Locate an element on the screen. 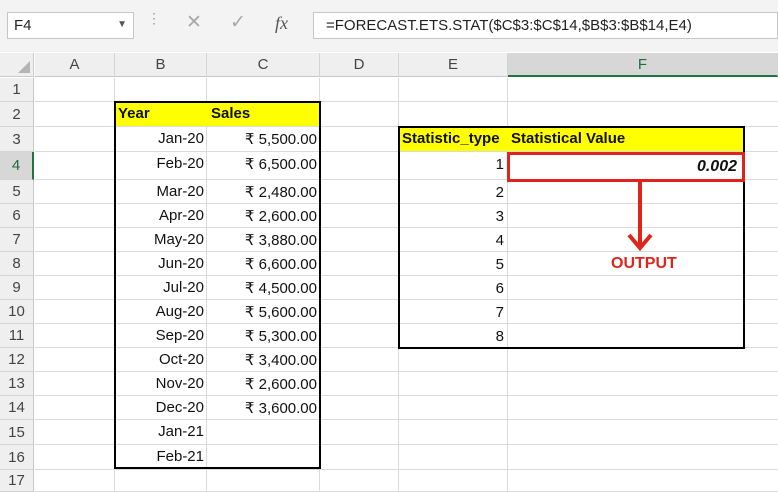 The image size is (778, 492). column-header-b: B is located at coordinates (161, 65).